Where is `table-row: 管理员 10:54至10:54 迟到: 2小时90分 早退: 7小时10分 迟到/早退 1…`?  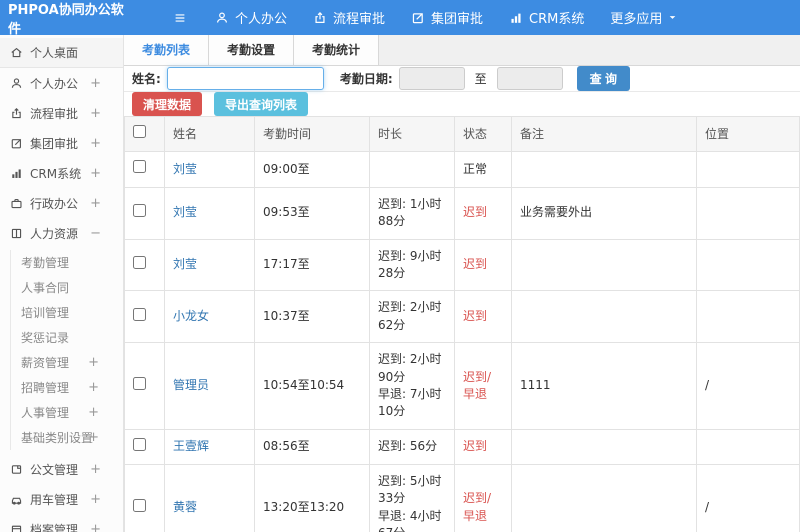
table-row: 管理员 10:54至10:54 迟到: 2小时90分 早退: 7小时10分 迟到/早退 1… is located at coordinates (462, 386).